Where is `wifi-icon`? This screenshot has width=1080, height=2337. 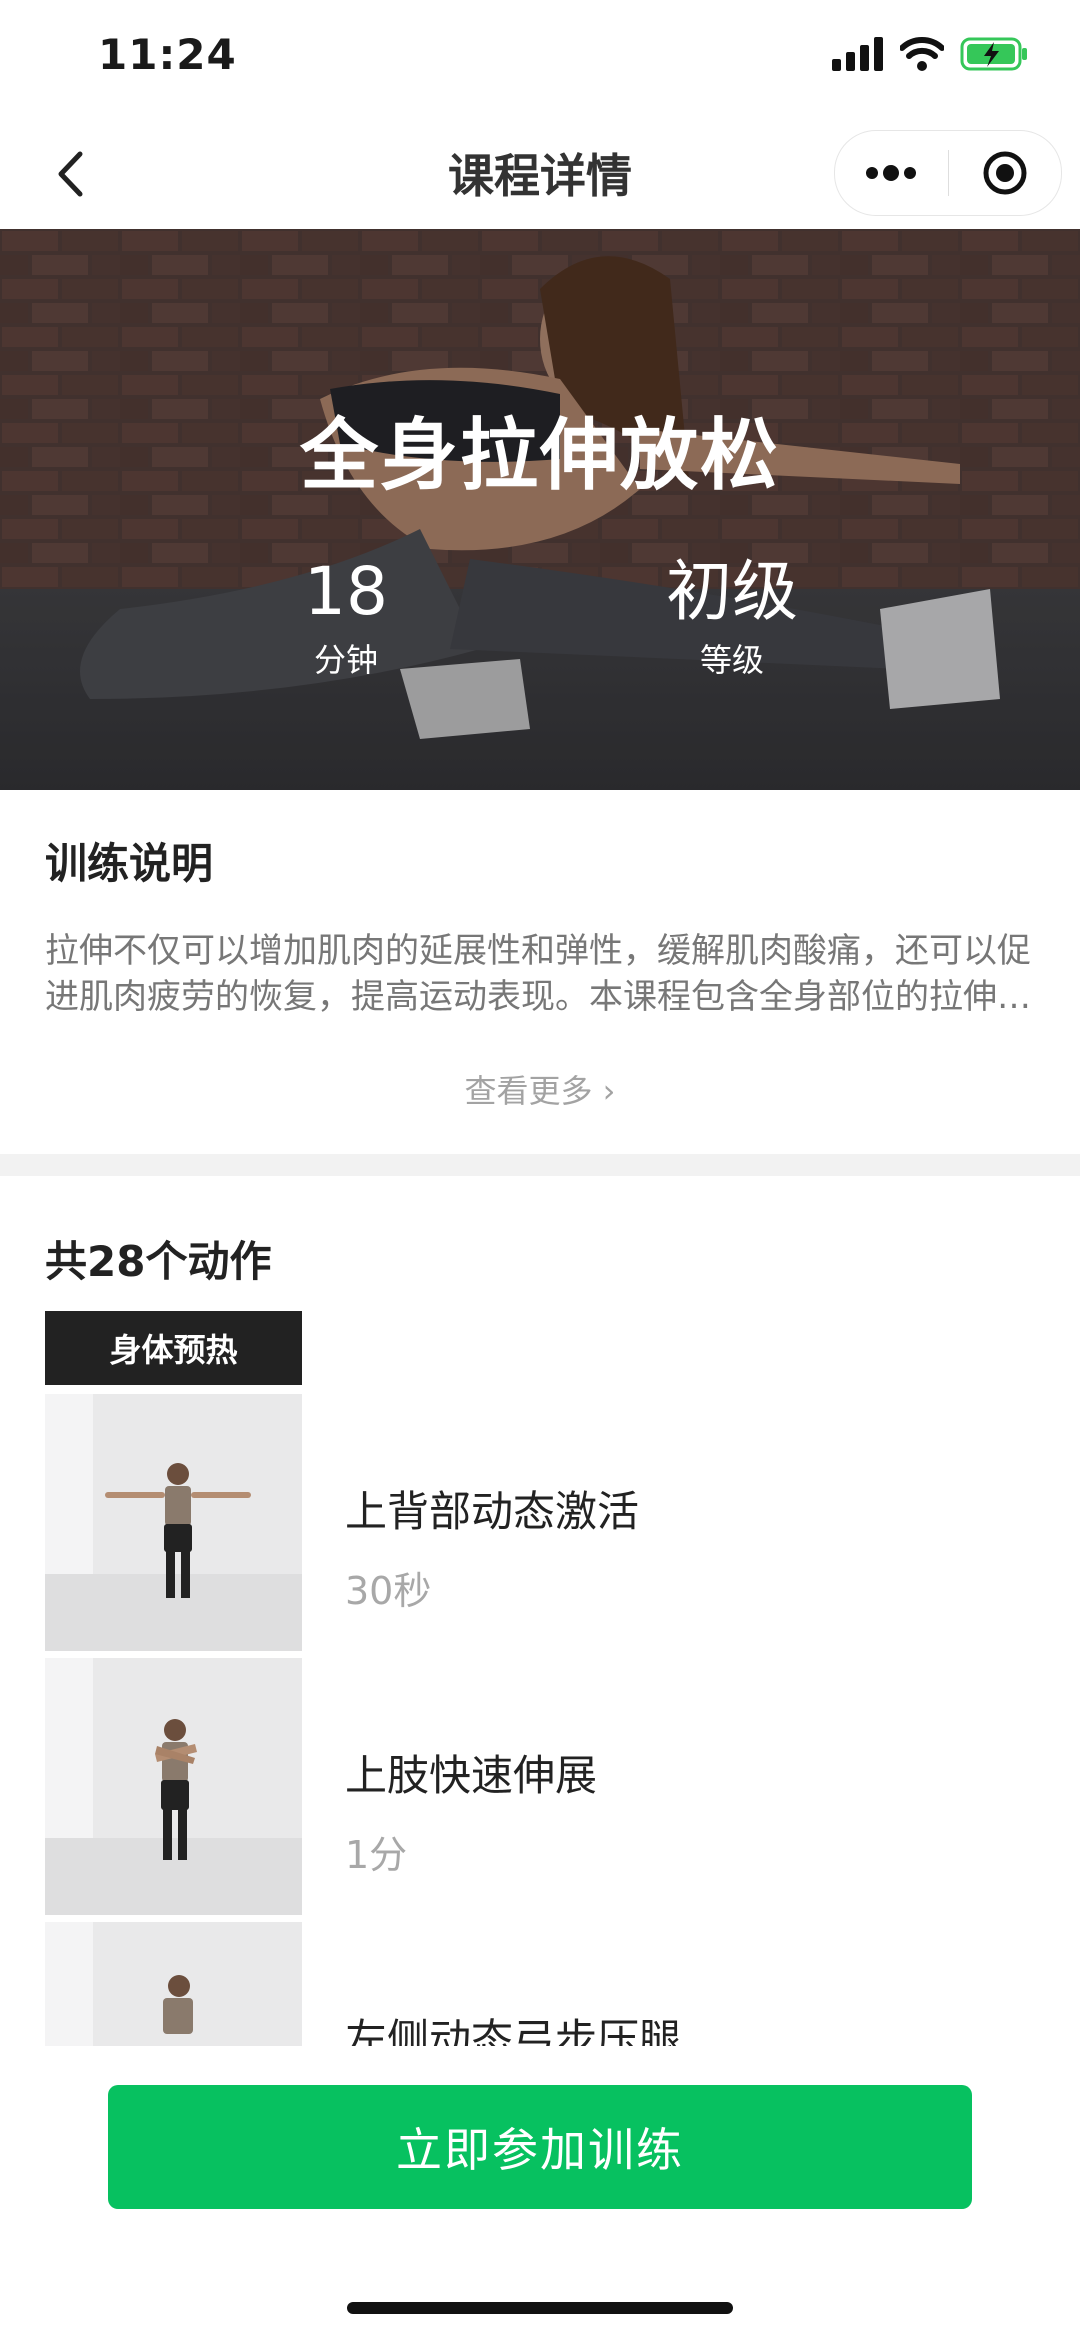
wifi-icon is located at coordinates (922, 54).